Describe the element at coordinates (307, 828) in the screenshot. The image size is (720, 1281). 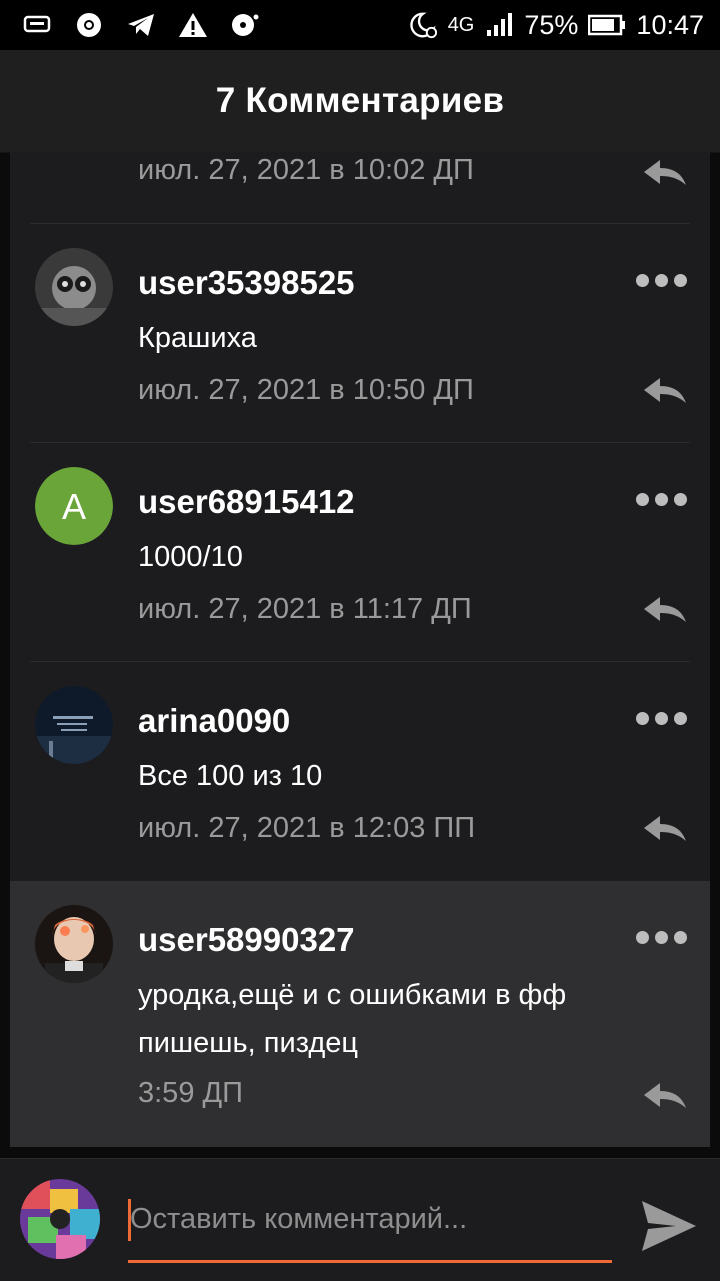
I see `comment-date: июл. 27, 2021 в 12:03 ПП` at that location.